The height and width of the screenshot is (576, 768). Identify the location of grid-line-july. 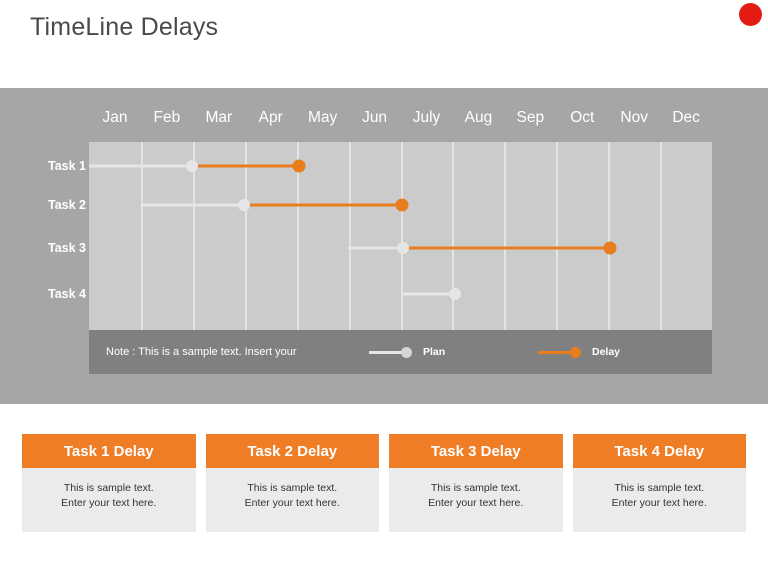
(402, 236).